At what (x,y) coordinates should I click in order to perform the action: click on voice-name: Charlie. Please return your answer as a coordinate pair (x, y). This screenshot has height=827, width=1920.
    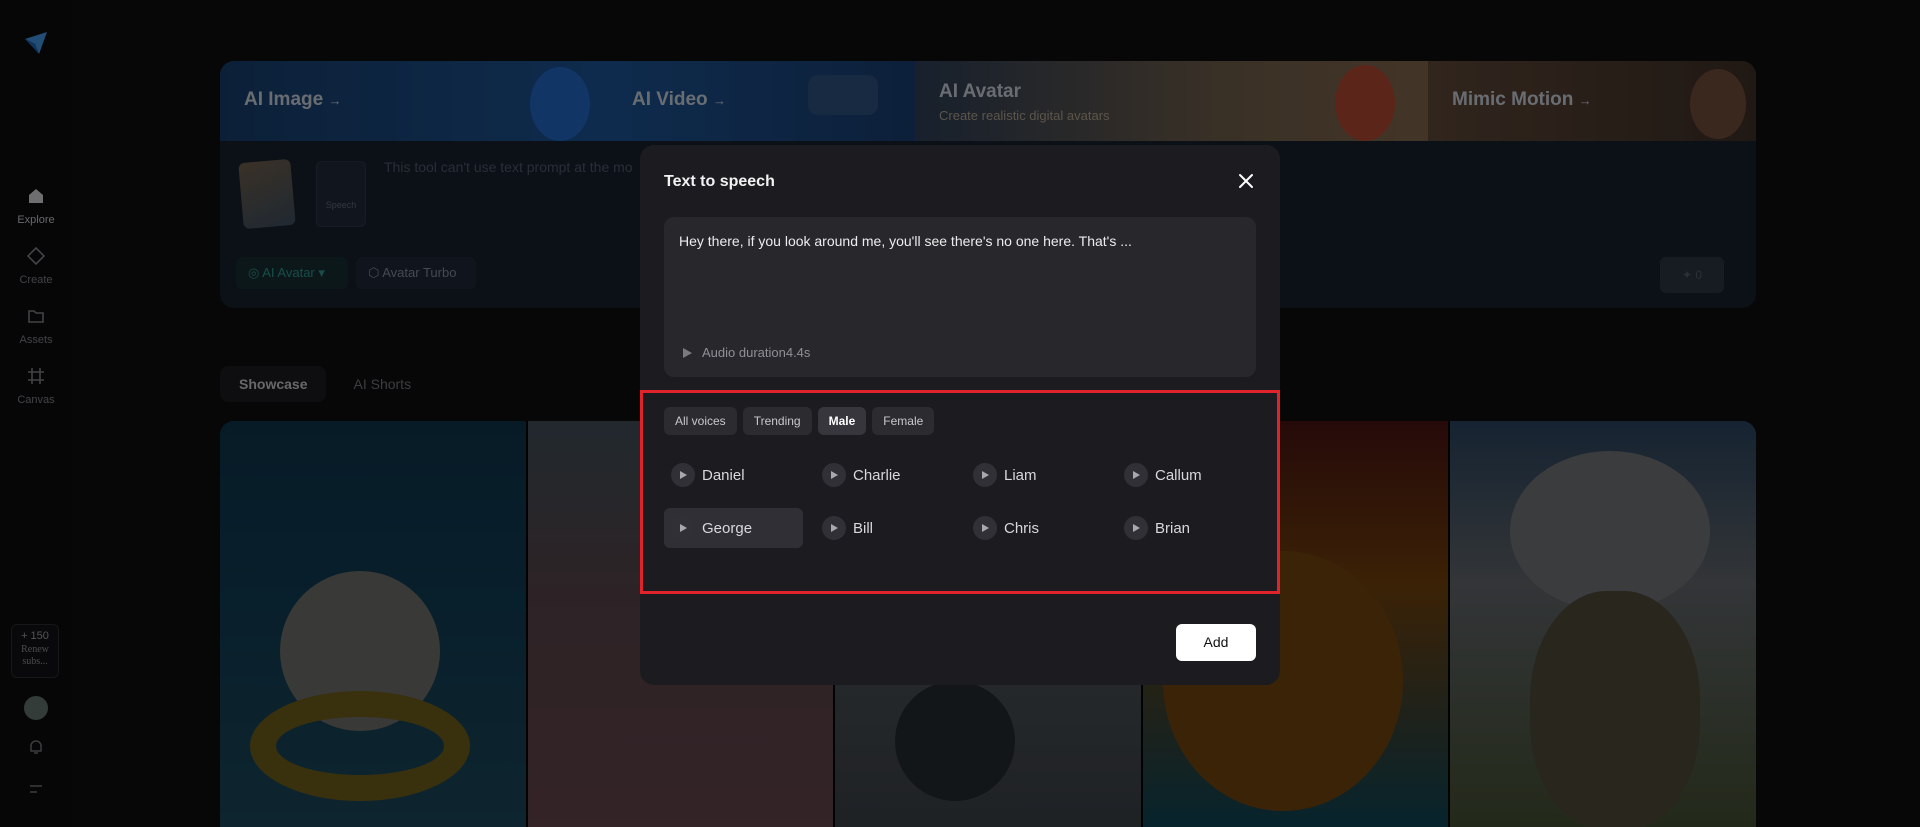
    Looking at the image, I should click on (877, 475).